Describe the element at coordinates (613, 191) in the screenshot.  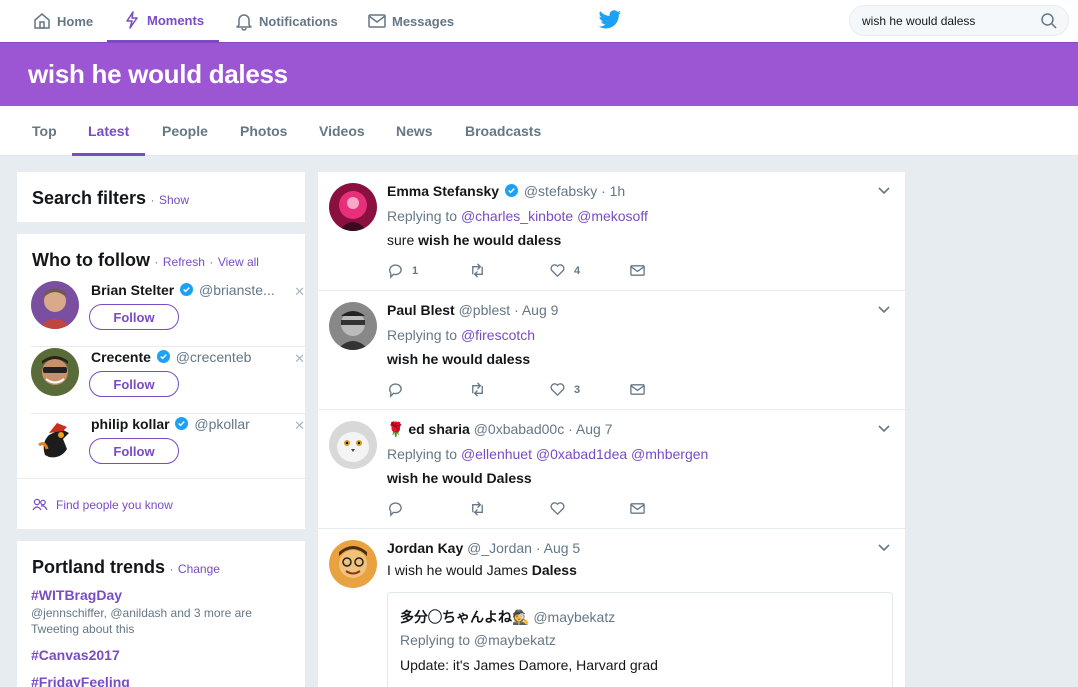
I see `tweet-timestamp: · 1h` at that location.